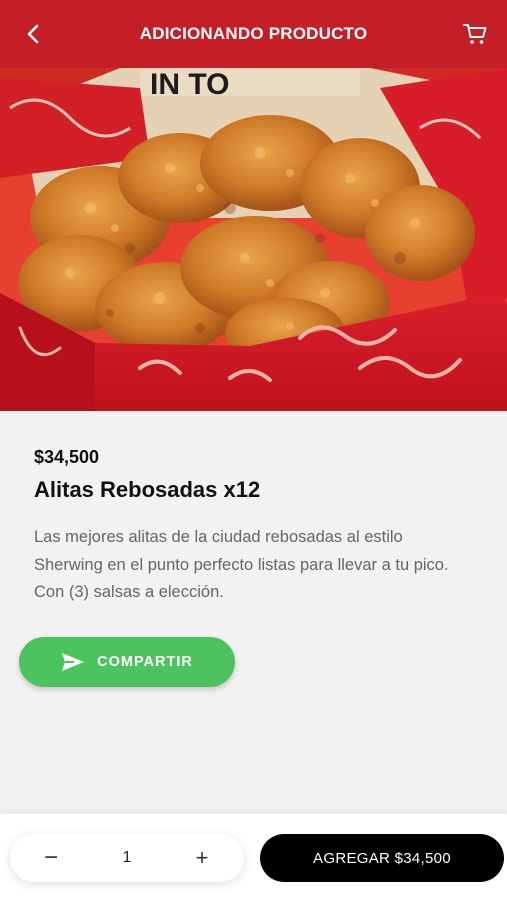 The height and width of the screenshot is (900, 507). I want to click on cart-button, so click(475, 34).